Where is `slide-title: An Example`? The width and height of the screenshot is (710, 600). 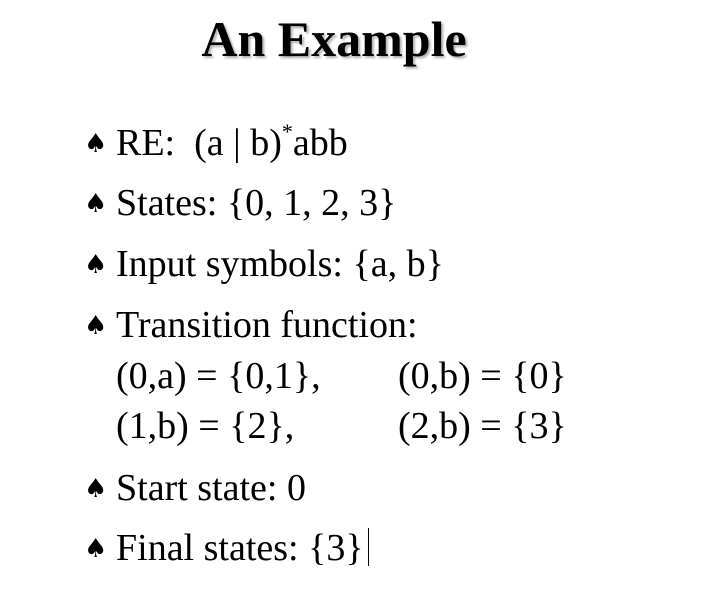
slide-title: An Example is located at coordinates (334, 39).